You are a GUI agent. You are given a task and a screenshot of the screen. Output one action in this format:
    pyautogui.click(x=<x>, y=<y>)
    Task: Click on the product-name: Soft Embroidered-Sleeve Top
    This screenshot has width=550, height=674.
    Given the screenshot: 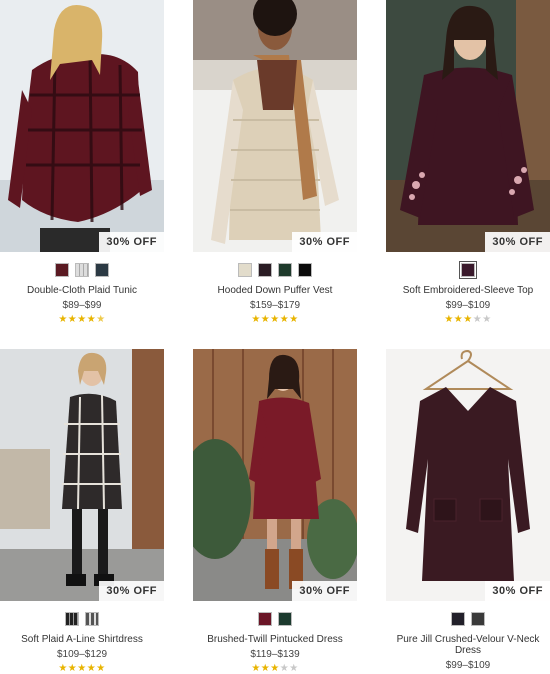 What is the action you would take?
    pyautogui.click(x=468, y=290)
    